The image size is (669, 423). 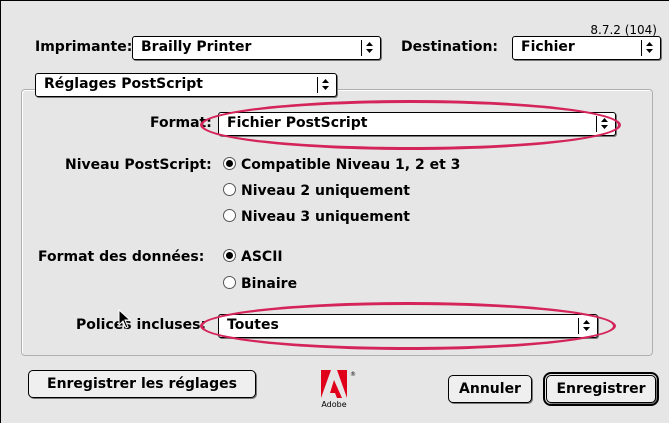 What do you see at coordinates (586, 48) in the screenshot?
I see `destination-popup: Fichier` at bounding box center [586, 48].